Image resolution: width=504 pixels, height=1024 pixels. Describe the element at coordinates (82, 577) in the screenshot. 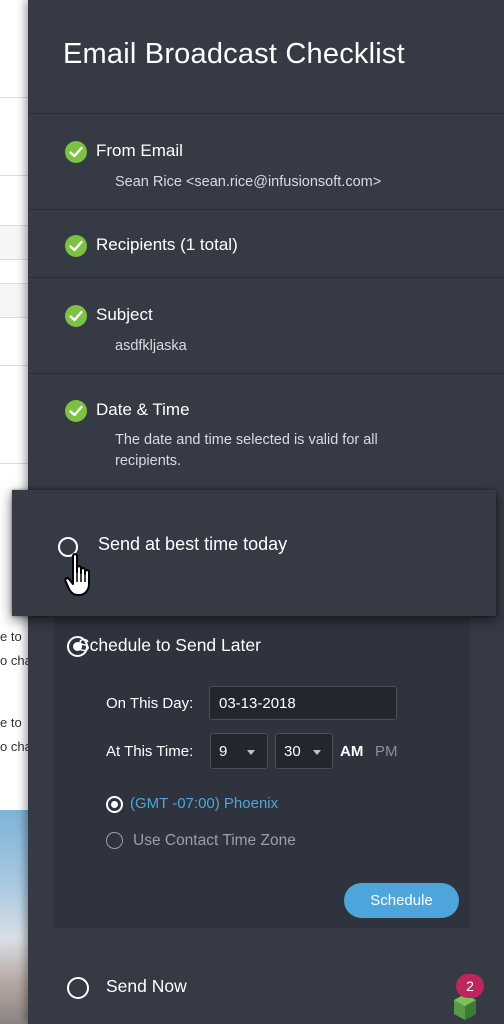

I see `hand-cursor-icon` at that location.